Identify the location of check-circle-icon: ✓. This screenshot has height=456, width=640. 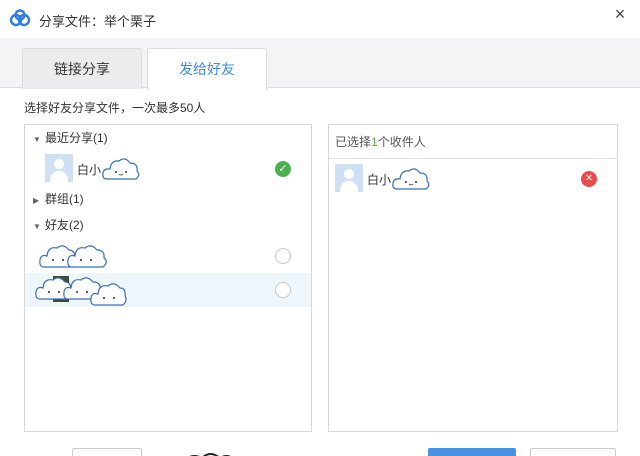
(283, 169).